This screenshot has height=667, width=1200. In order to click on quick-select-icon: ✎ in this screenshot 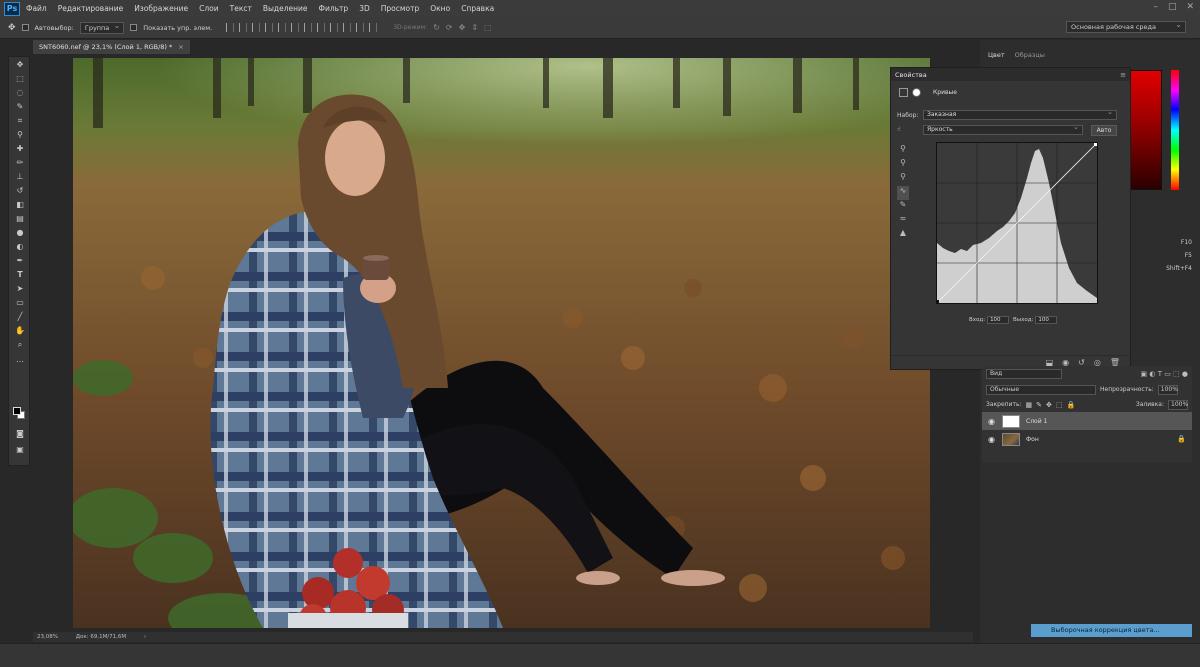, I will do `click(20, 107)`.